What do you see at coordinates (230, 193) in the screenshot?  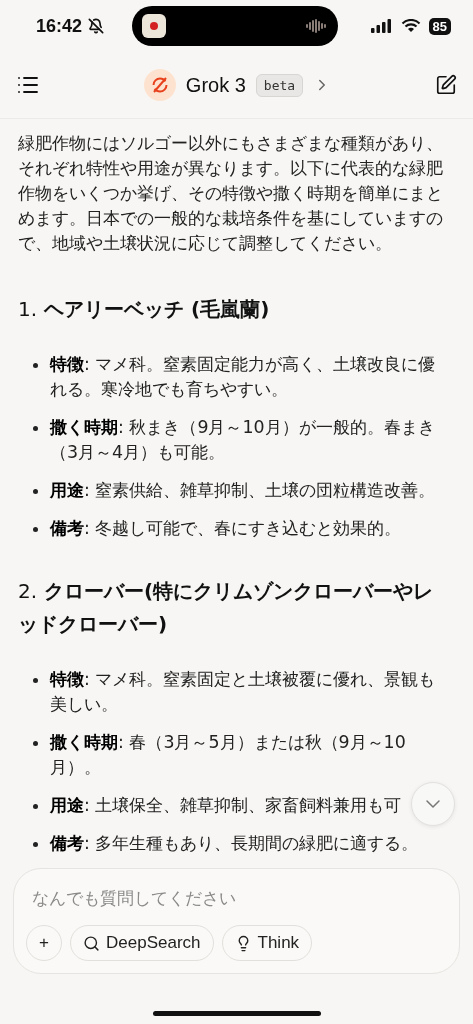 I see `intro-paragraph: 緑肥作物にはソルゴー以外にもさまざまな種類があり、それぞれ特性や用途が異なります。以下に代表的な緑肥作物をいくつか挙げ、その特徴や撒く時期を簡単にまとめます。日本での一般的な栽培条件を基にしていますので、地域や土壌状況に応じて調整してください。` at bounding box center [230, 193].